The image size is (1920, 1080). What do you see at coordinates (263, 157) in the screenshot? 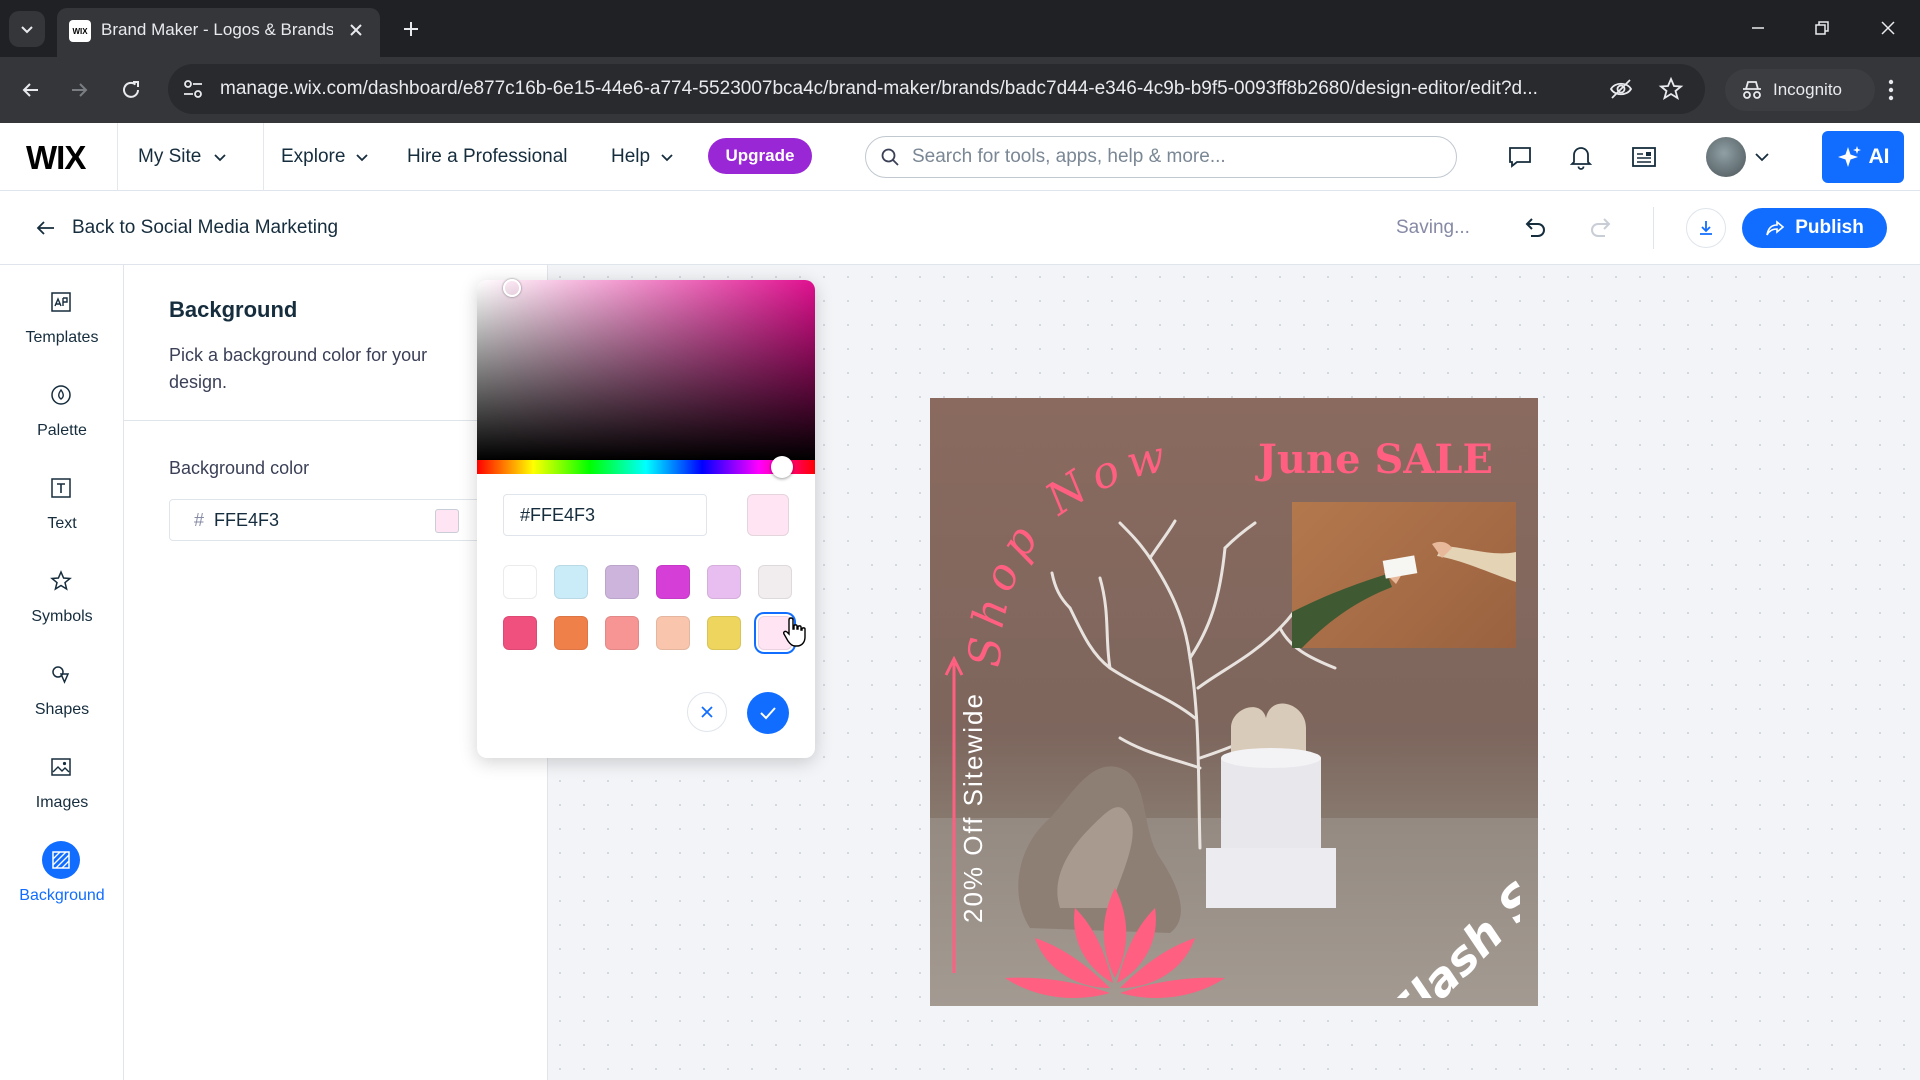
I see `divider` at bounding box center [263, 157].